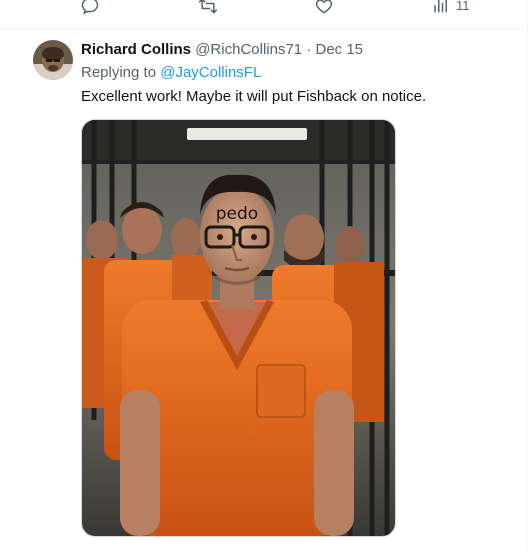  What do you see at coordinates (339, 49) in the screenshot?
I see `post-date: Dec 15` at bounding box center [339, 49].